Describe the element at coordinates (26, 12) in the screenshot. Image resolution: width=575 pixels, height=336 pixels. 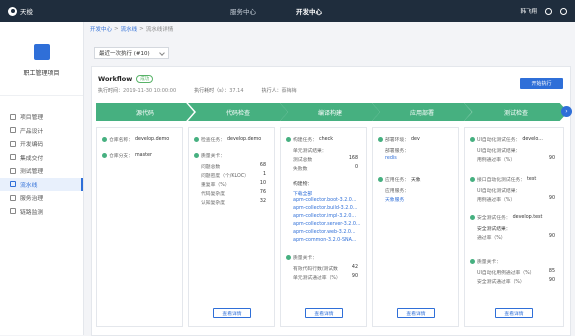
I see `logo-text: 天梭` at that location.